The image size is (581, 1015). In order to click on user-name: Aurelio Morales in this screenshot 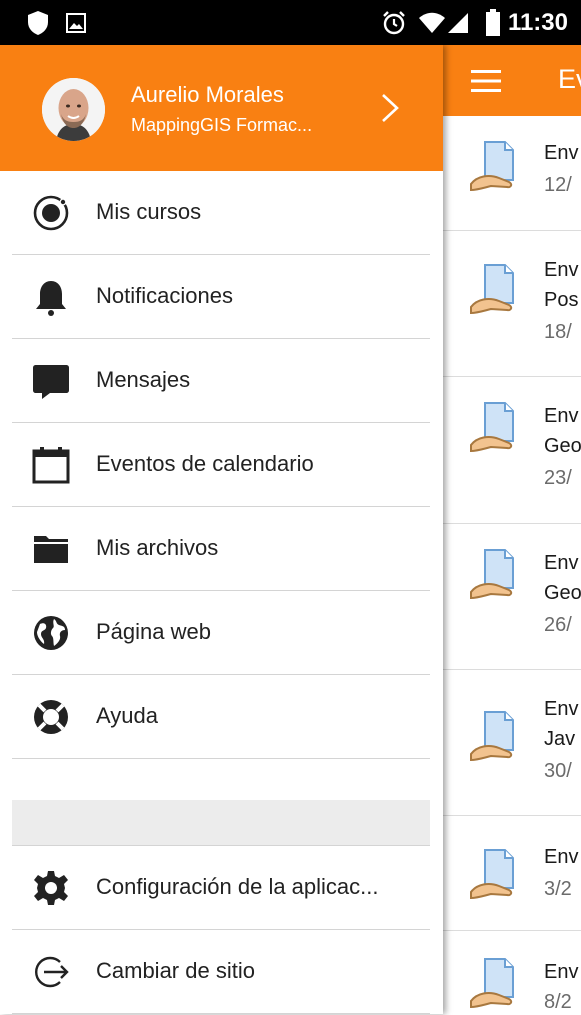, I will do `click(207, 94)`.